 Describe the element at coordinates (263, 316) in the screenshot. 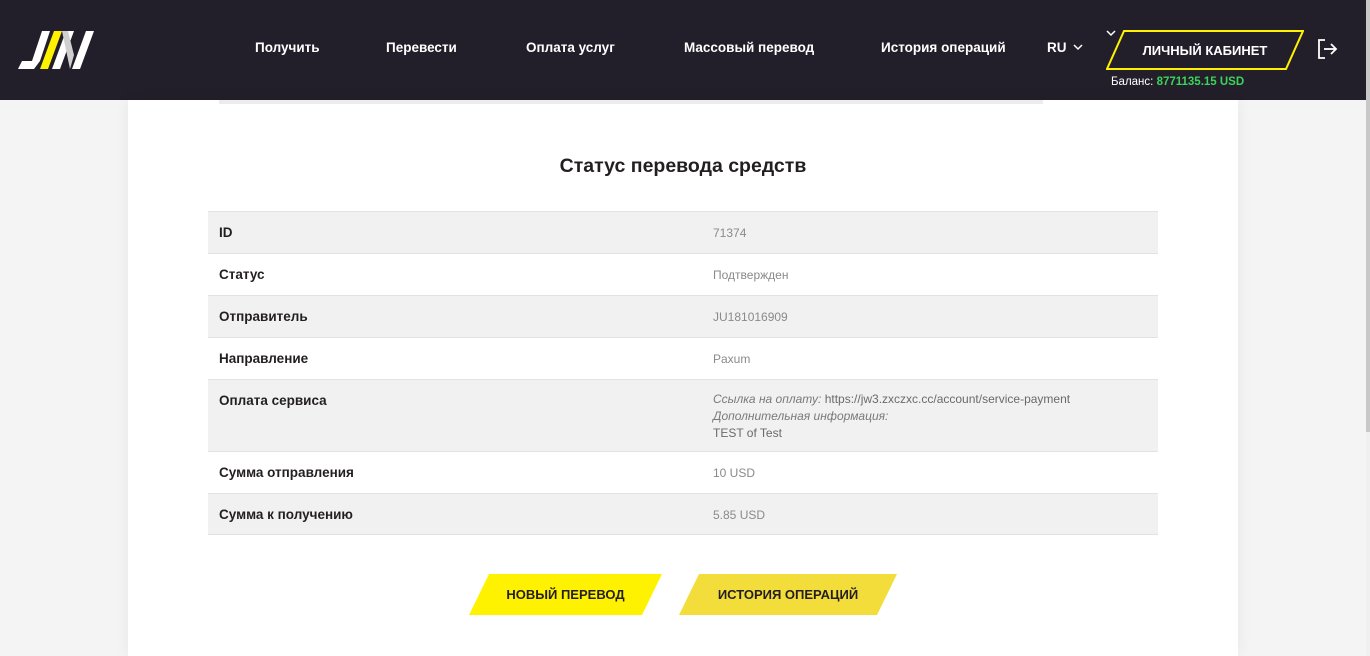

I see `row-label: Отправитель` at that location.